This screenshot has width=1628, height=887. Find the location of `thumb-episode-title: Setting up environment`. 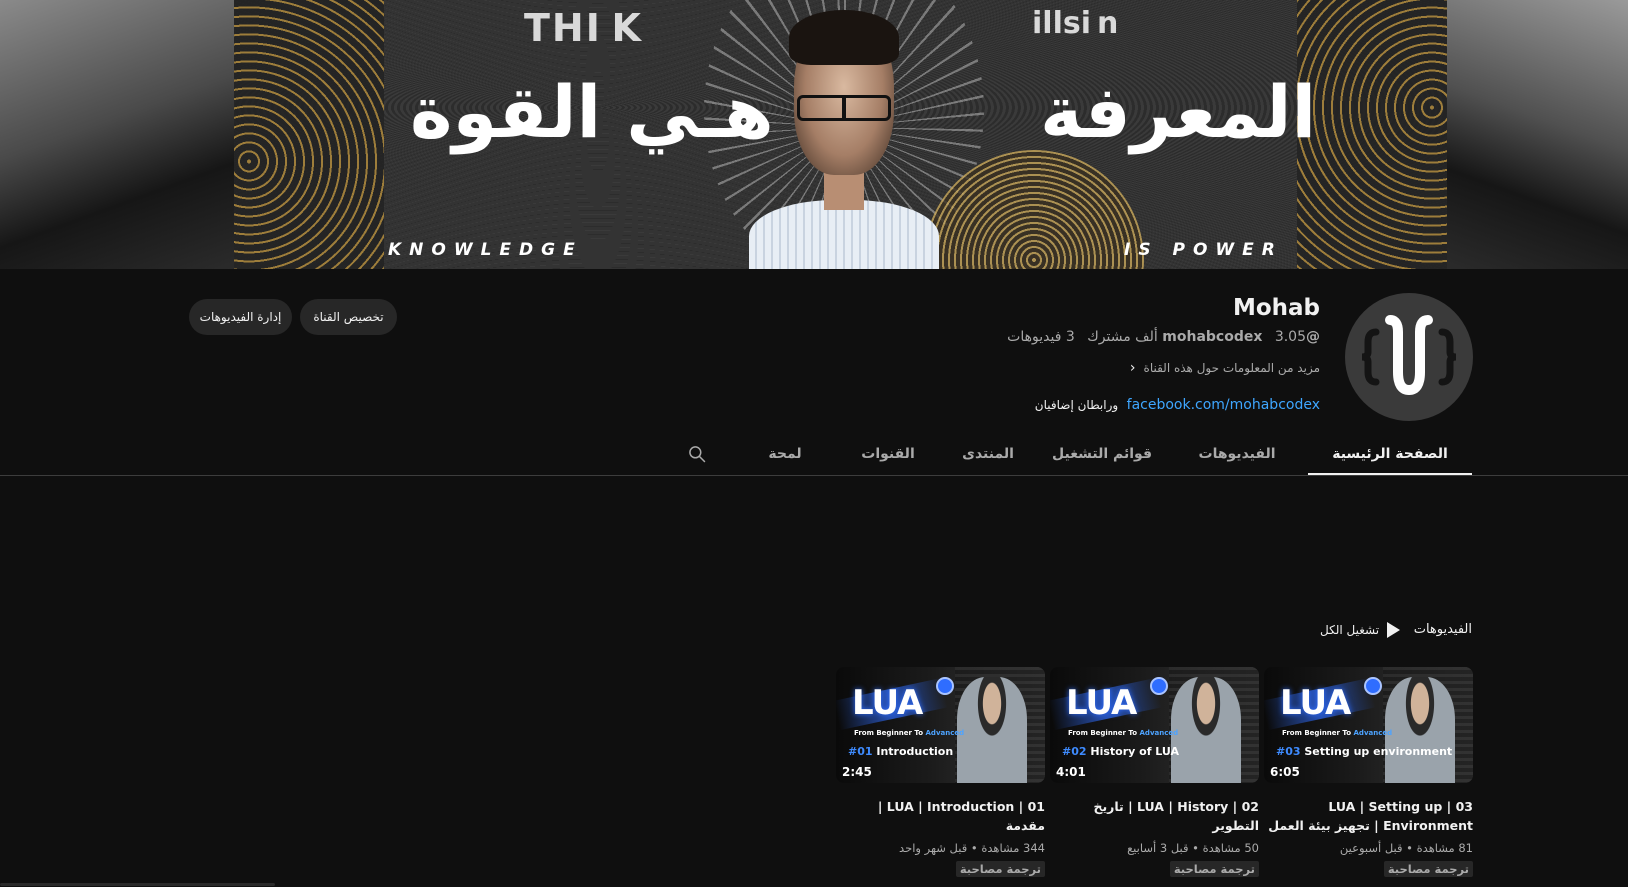

thumb-episode-title: Setting up environment is located at coordinates (1378, 751).